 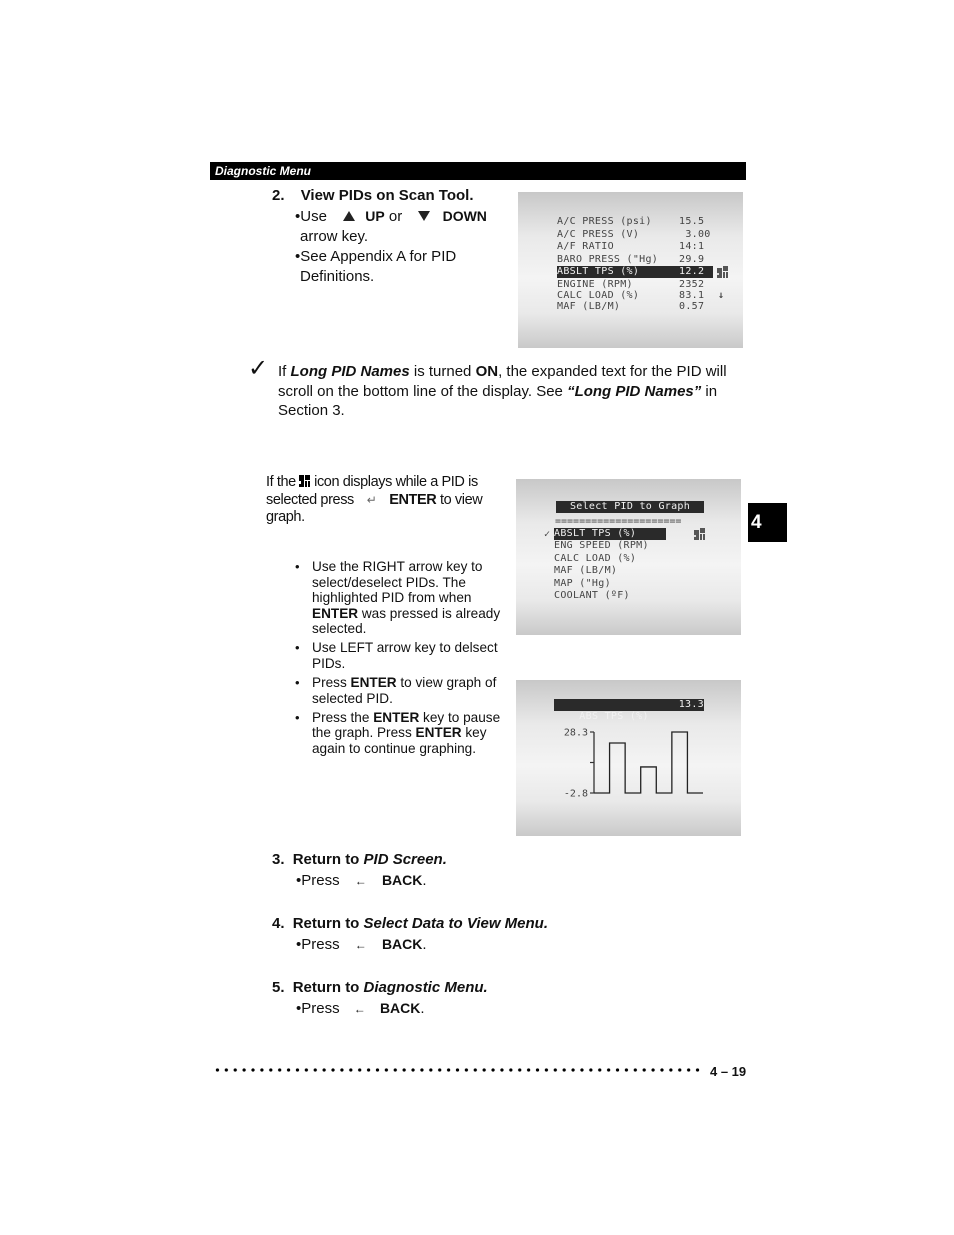 What do you see at coordinates (589, 306) in the screenshot?
I see `pid-name: MAF (LB/M)` at bounding box center [589, 306].